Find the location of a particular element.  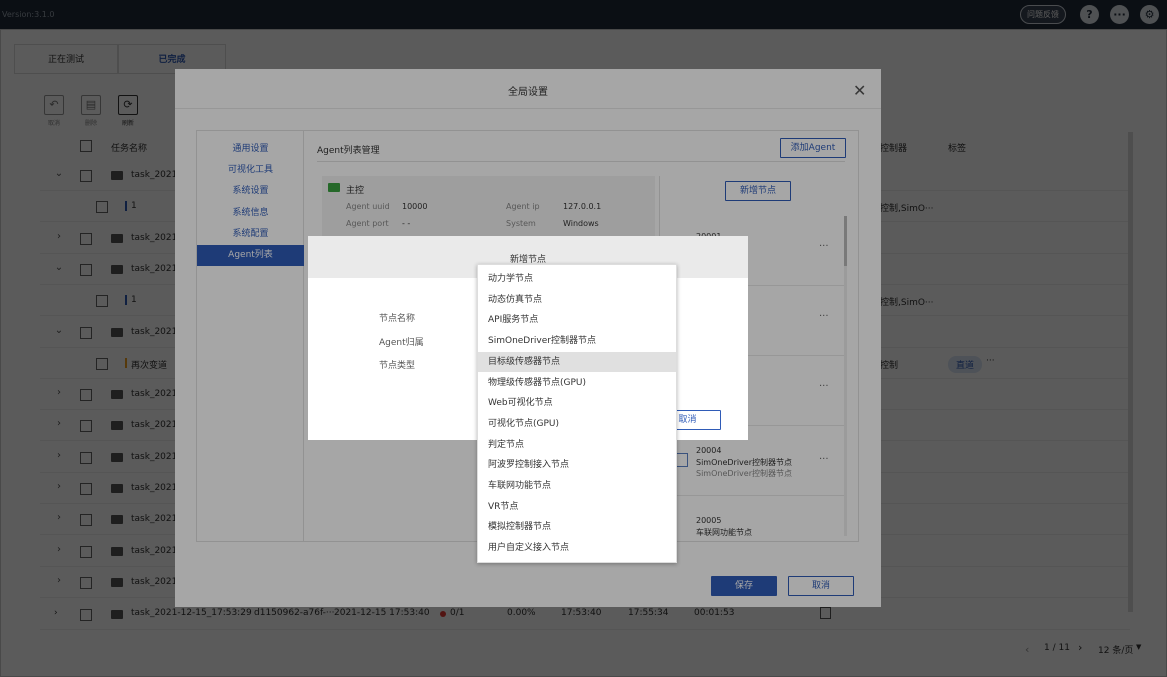

menu-item-node-type: 动态仿真节点 is located at coordinates (577, 300).